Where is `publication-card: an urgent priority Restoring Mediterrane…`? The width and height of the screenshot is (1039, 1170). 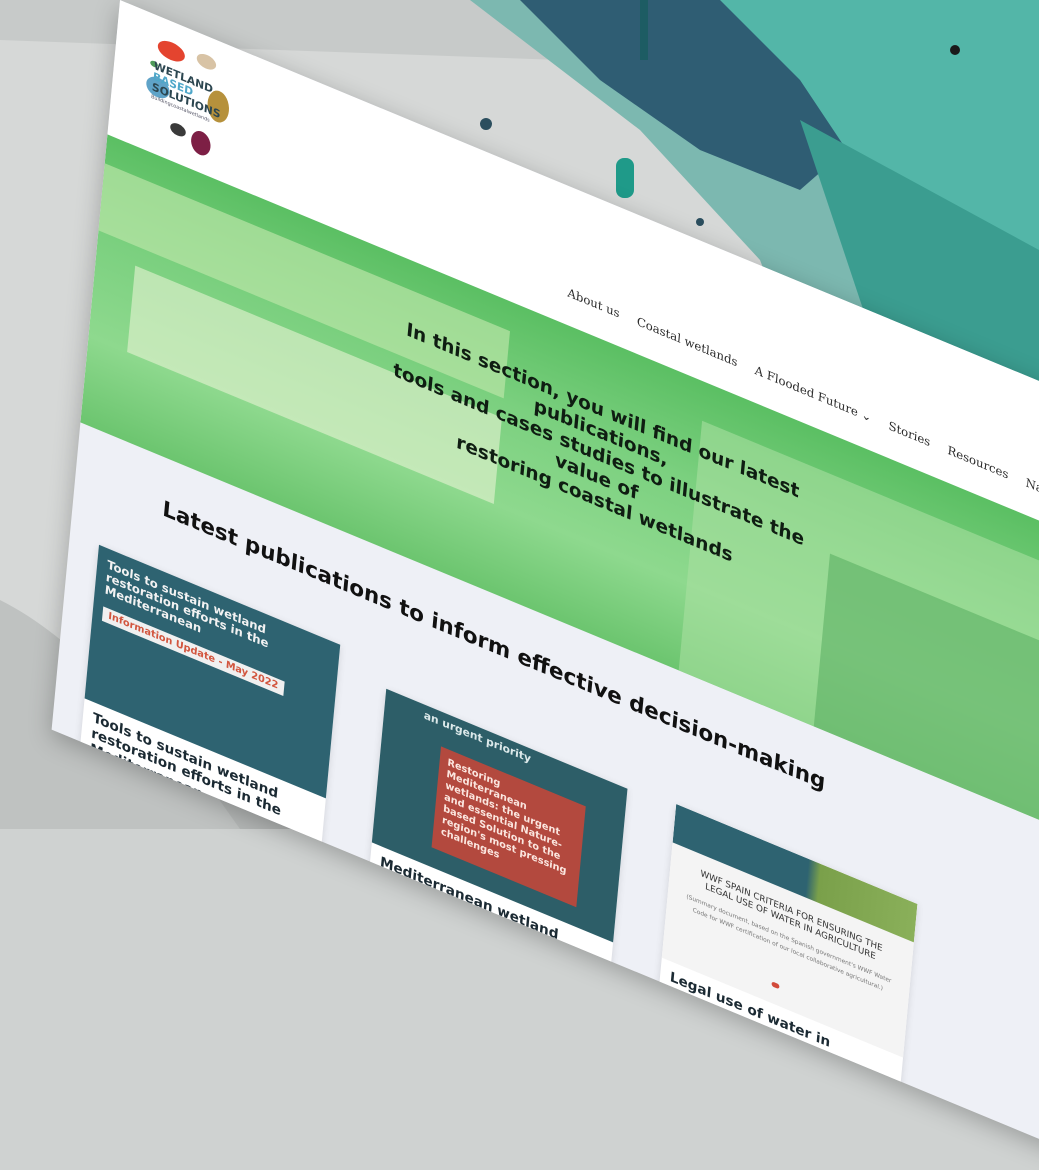
publication-card: an urgent priority Restoring Mediterrane… is located at coordinates (496, 849).